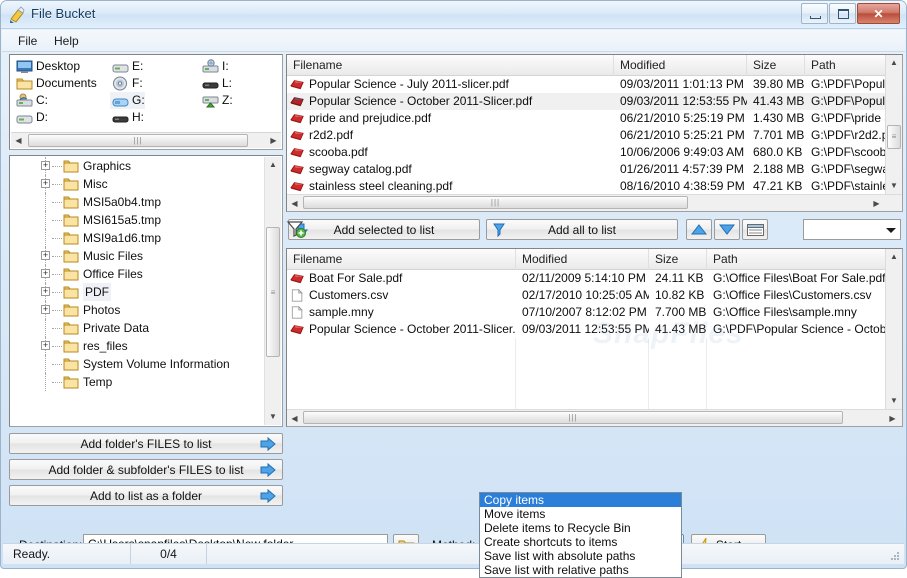 This screenshot has width=907, height=578. I want to click on method-option: Save list with relative paths, so click(580, 570).